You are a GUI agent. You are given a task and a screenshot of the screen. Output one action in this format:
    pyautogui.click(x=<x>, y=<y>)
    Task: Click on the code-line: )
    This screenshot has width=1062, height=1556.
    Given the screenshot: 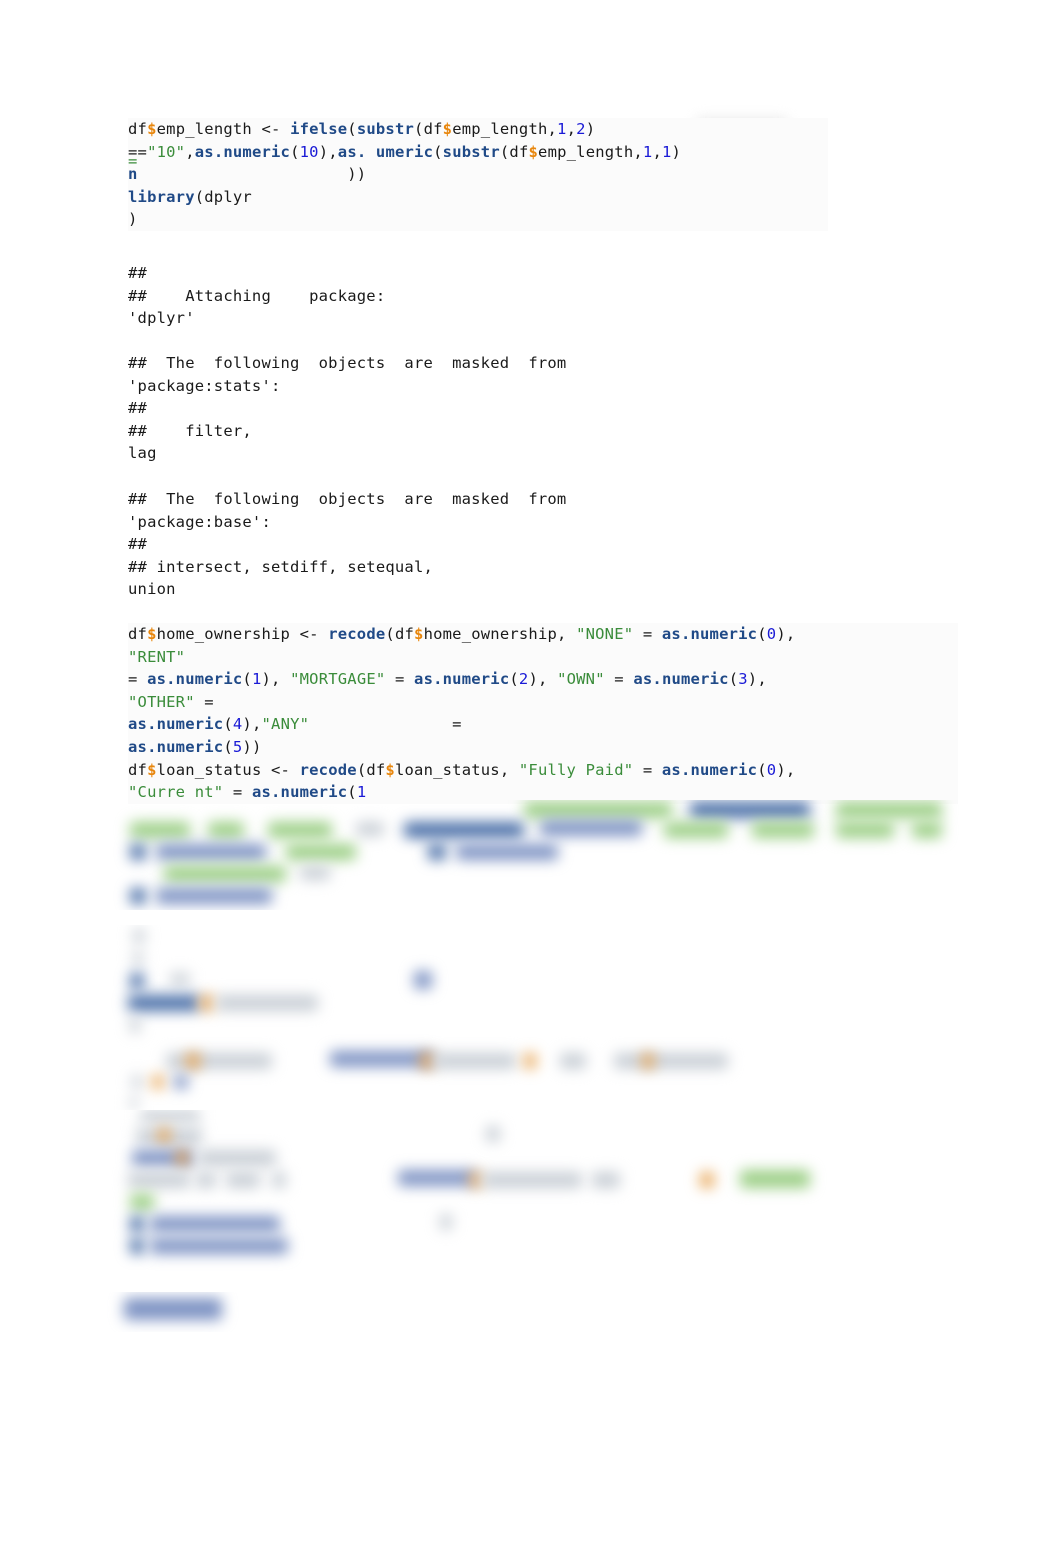 What is the action you would take?
    pyautogui.click(x=133, y=219)
    